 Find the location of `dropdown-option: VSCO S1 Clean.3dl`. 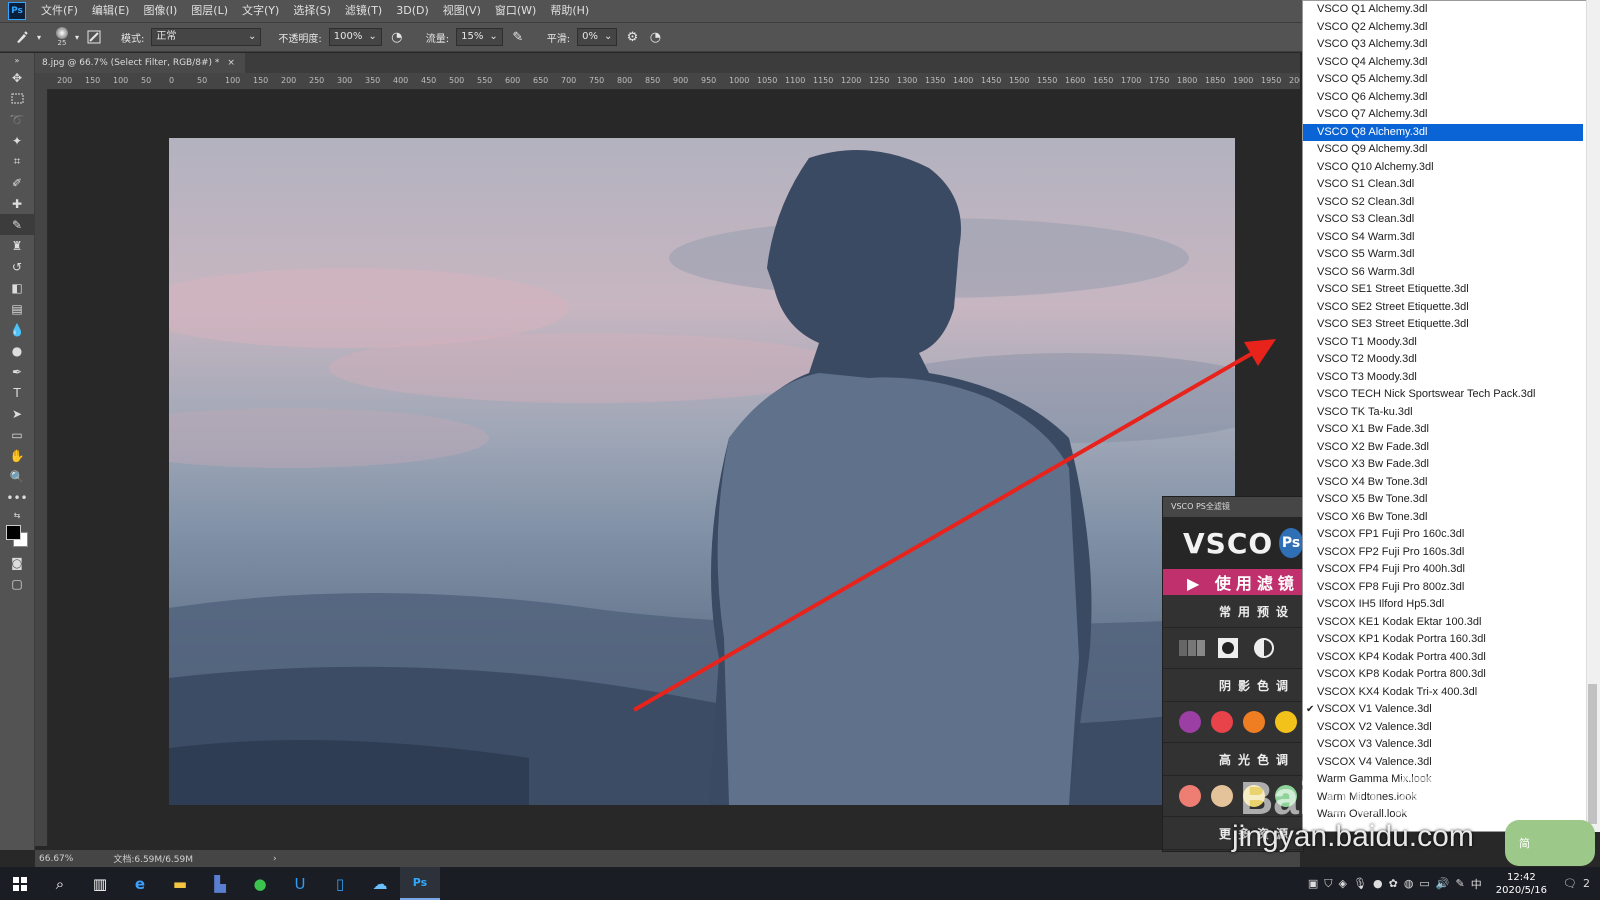

dropdown-option: VSCO S1 Clean.3dl is located at coordinates (1443, 185).